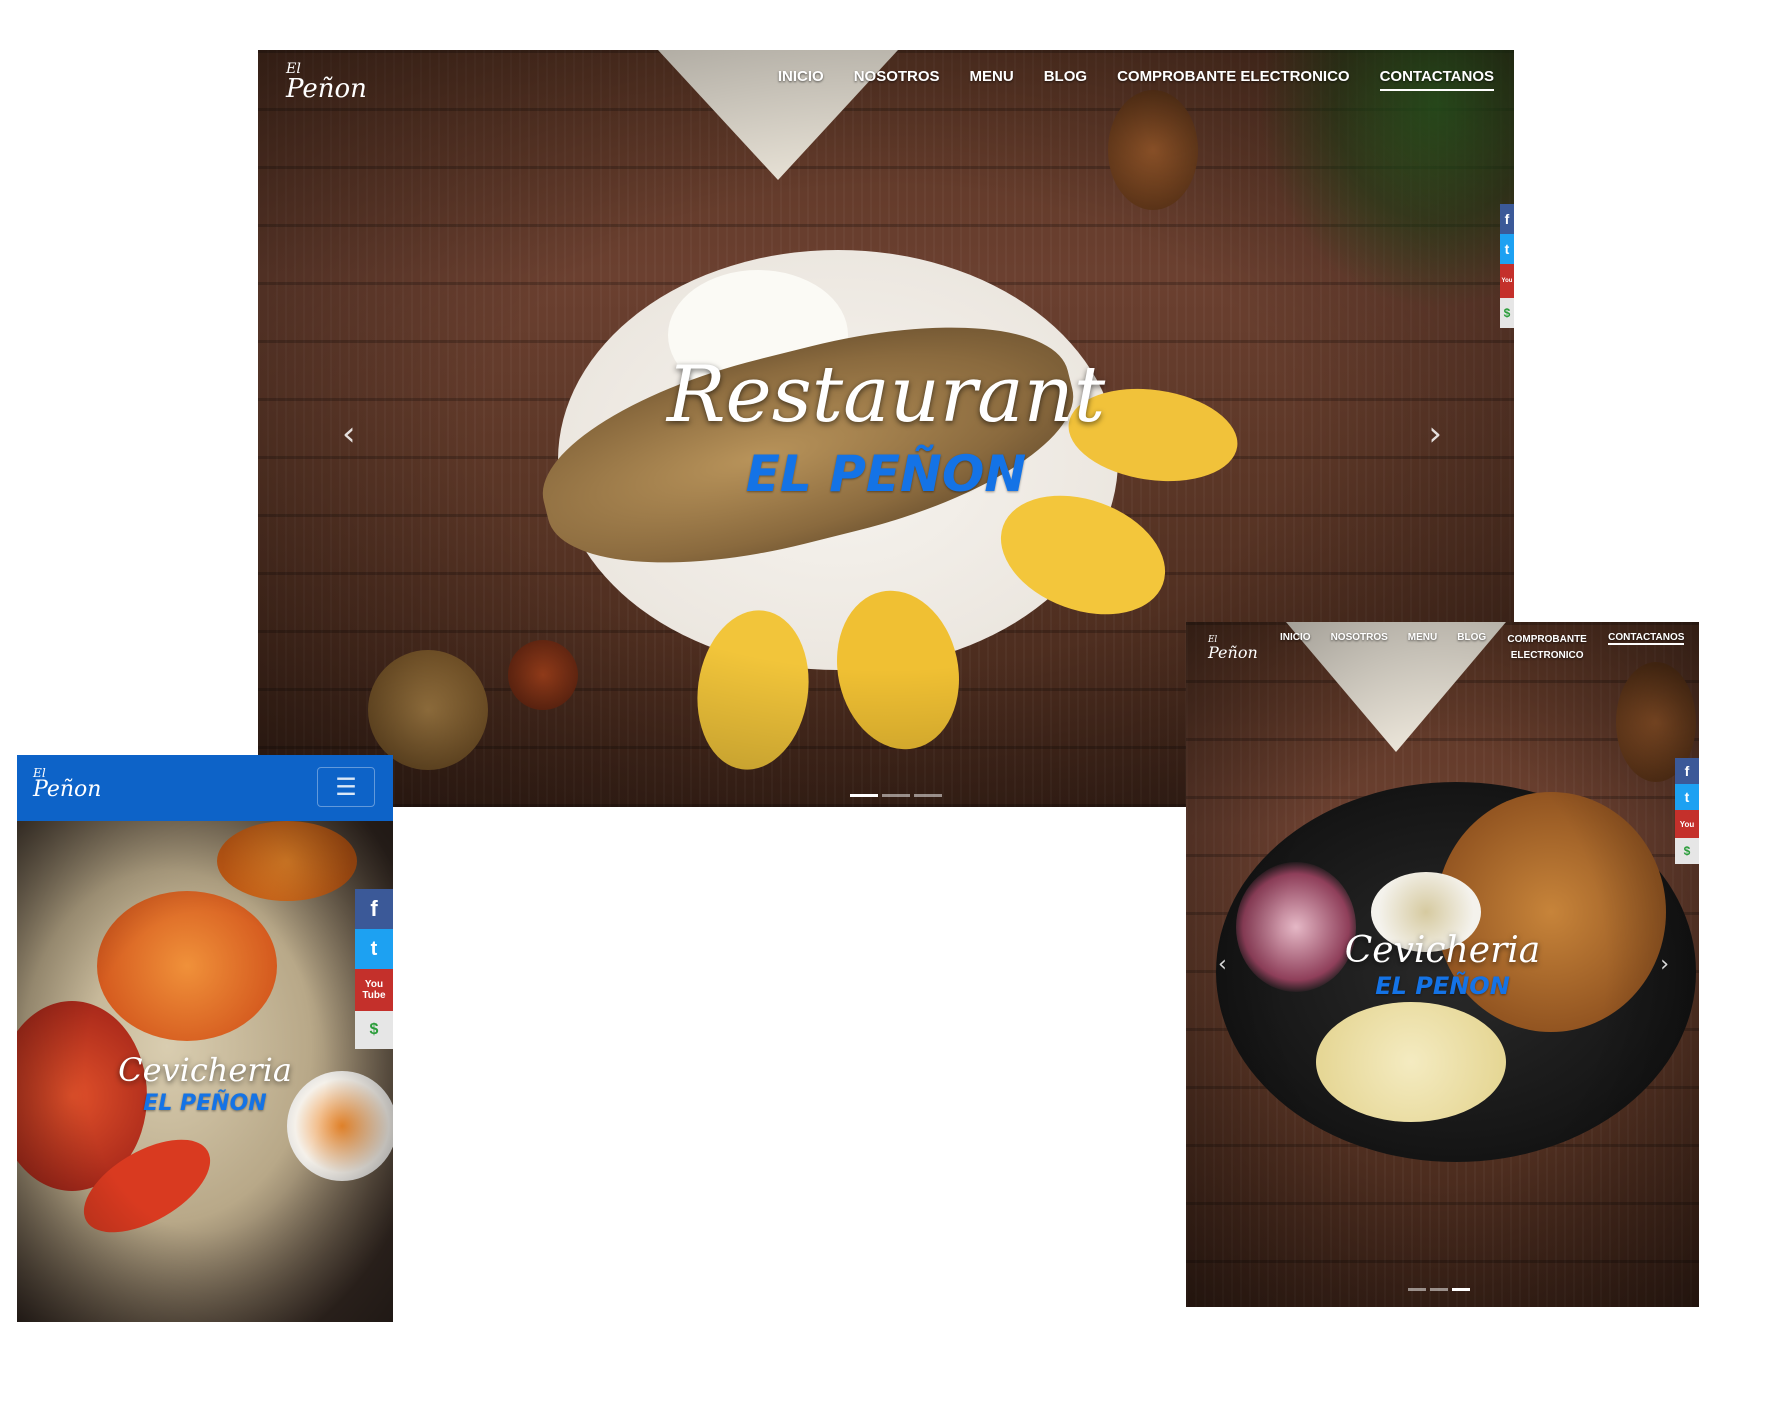  What do you see at coordinates (187, 966) in the screenshot?
I see `shrimp-image` at bounding box center [187, 966].